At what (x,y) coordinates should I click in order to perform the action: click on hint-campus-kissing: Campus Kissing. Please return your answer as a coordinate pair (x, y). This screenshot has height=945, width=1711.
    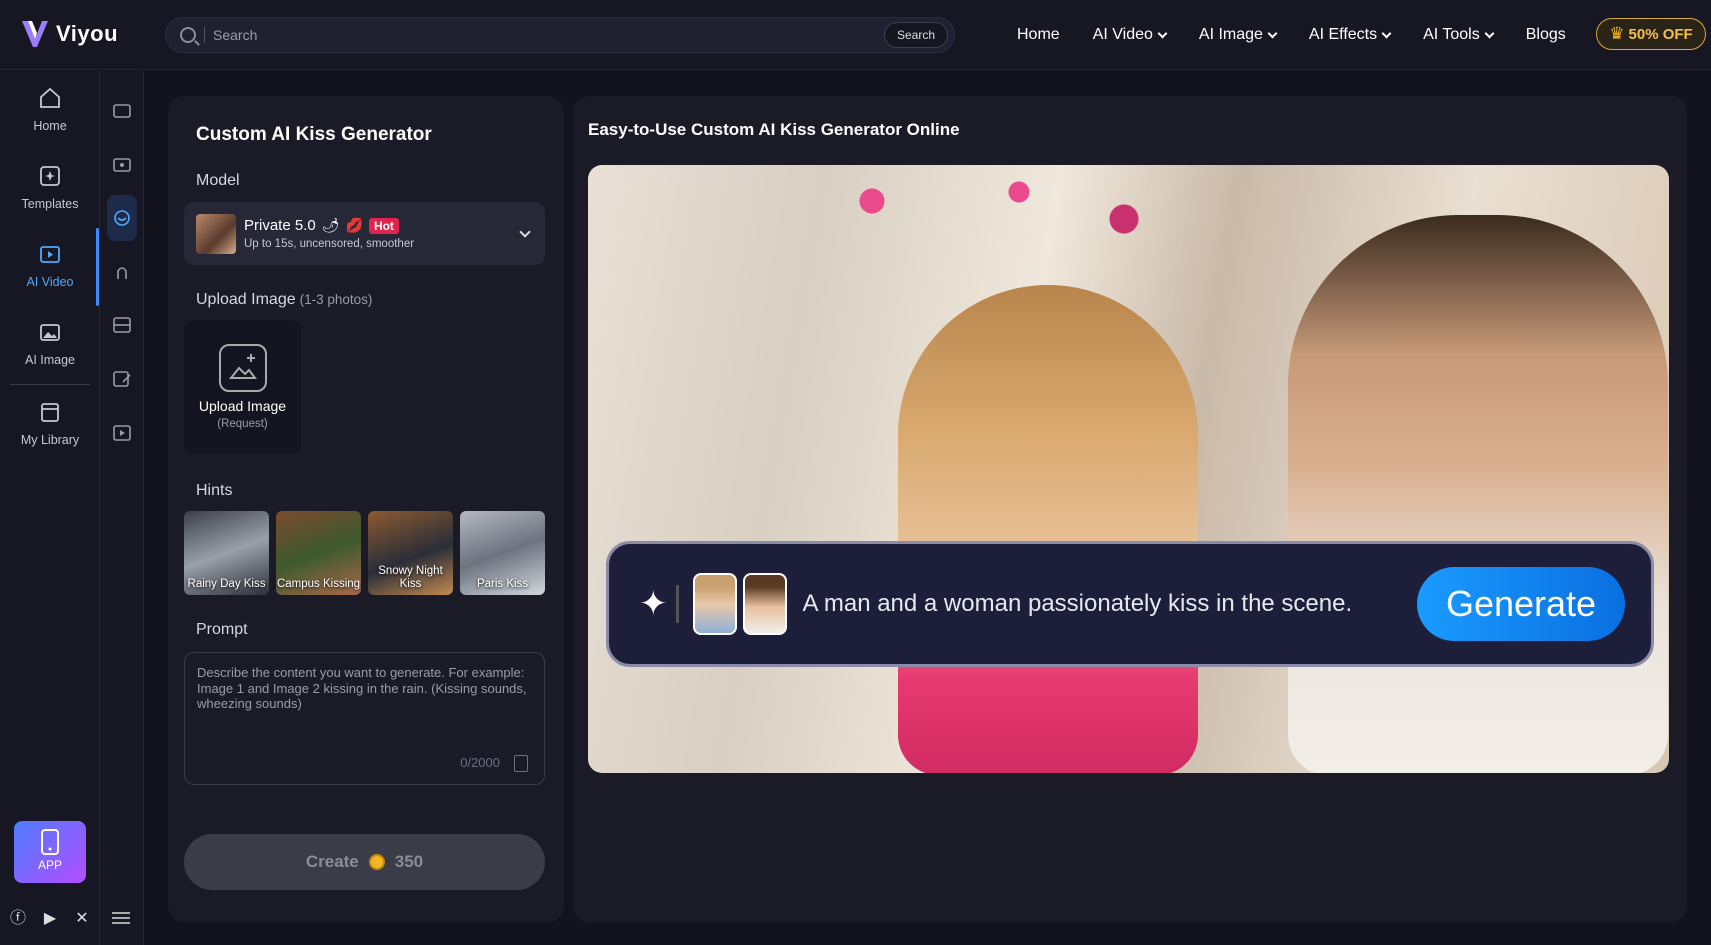
    Looking at the image, I should click on (318, 553).